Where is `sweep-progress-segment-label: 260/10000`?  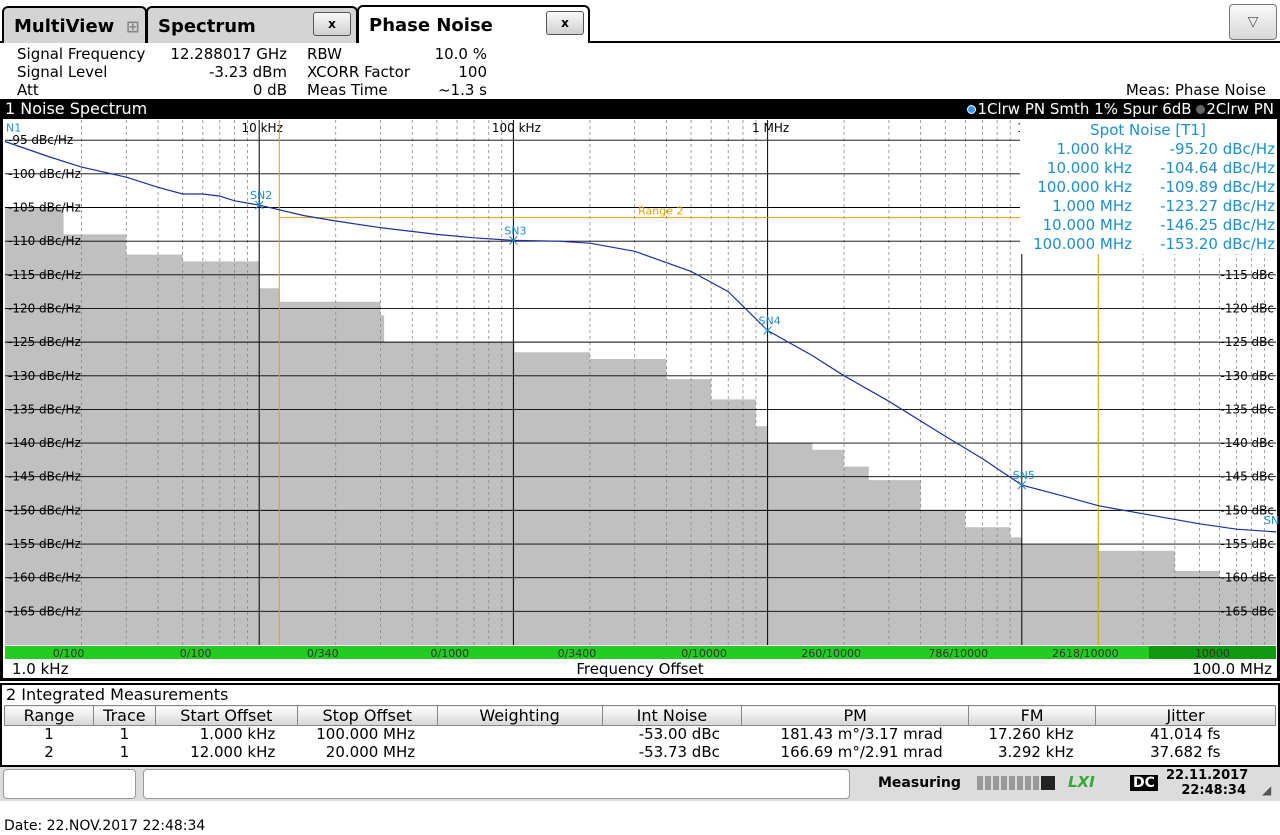 sweep-progress-segment-label: 260/10000 is located at coordinates (831, 653).